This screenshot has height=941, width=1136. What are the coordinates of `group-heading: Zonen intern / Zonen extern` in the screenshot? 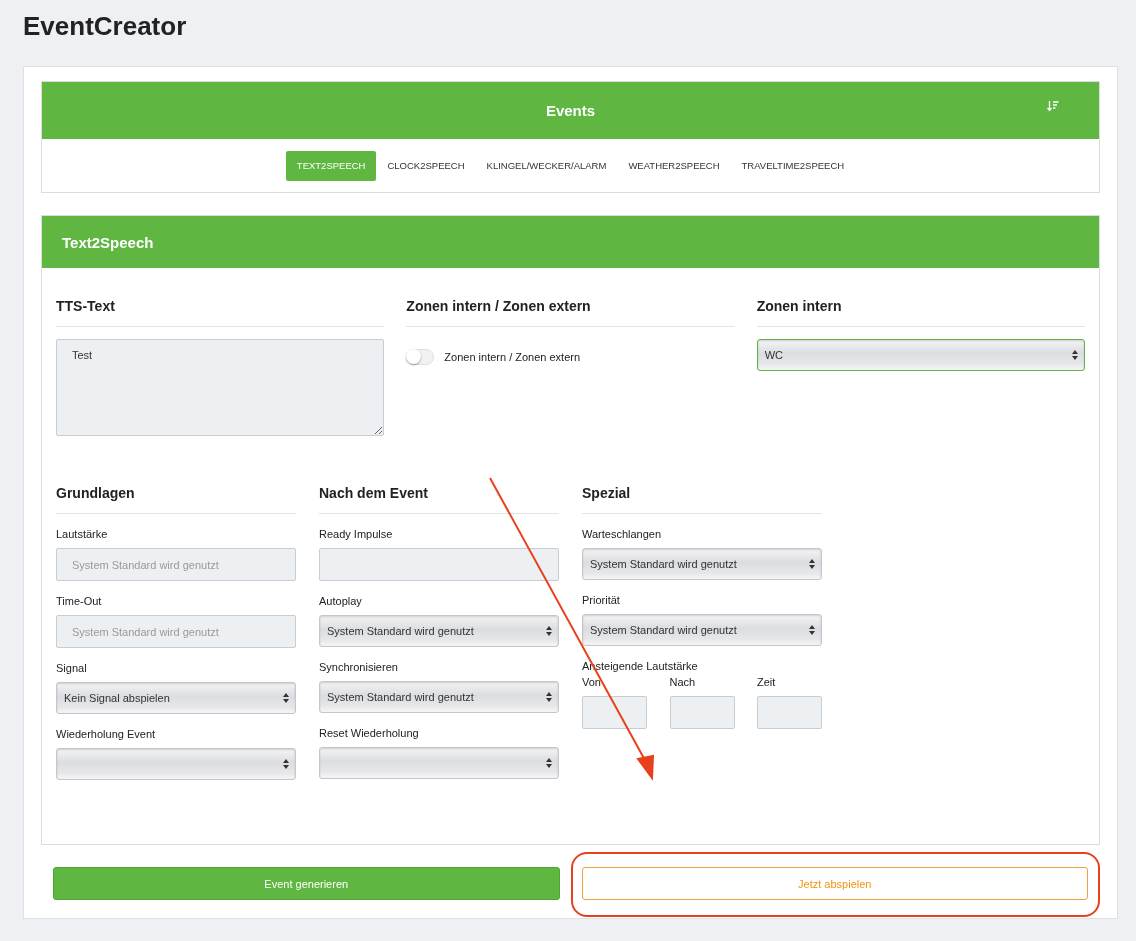 It's located at (570, 312).